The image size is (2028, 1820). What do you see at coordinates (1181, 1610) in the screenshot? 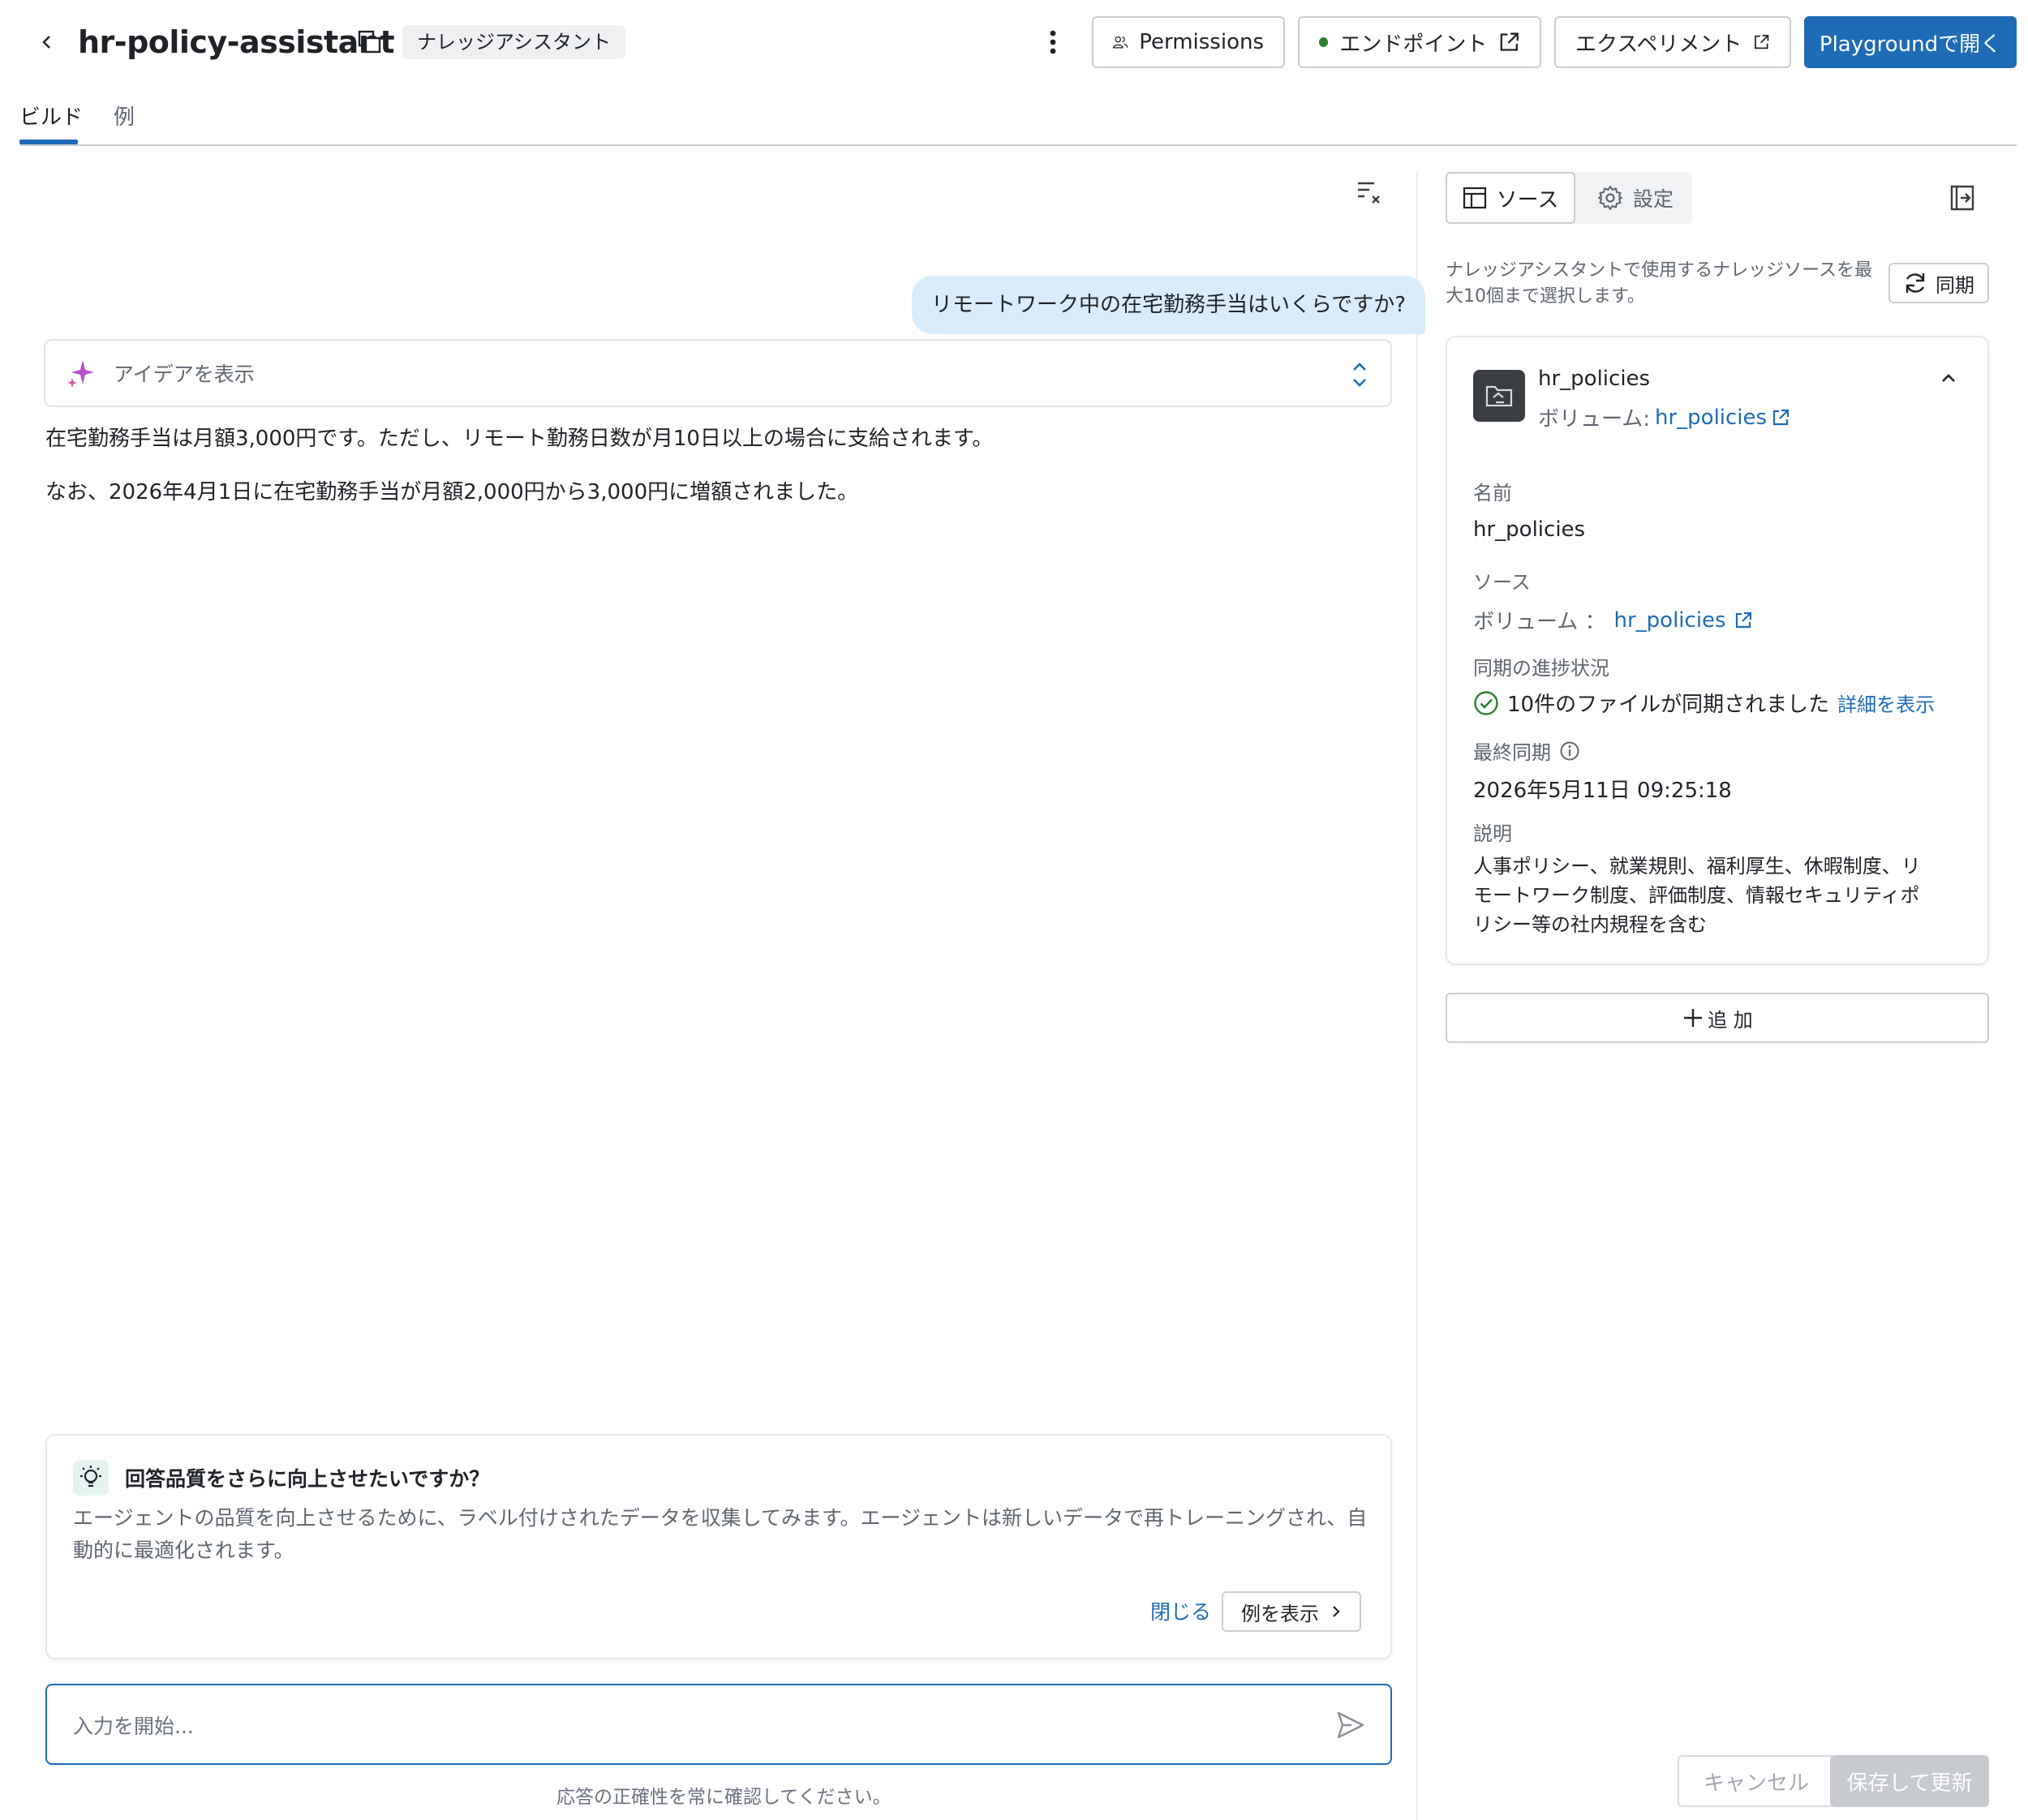
I see `close-suggestion-link: 閉じる` at bounding box center [1181, 1610].